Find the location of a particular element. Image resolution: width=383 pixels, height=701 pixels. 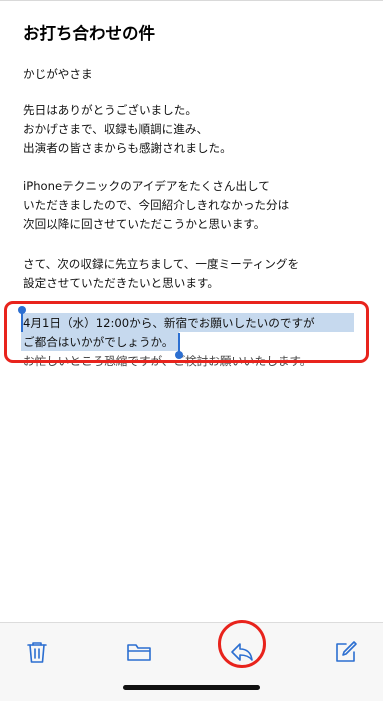

annotation-reply-circle is located at coordinates (242, 644).